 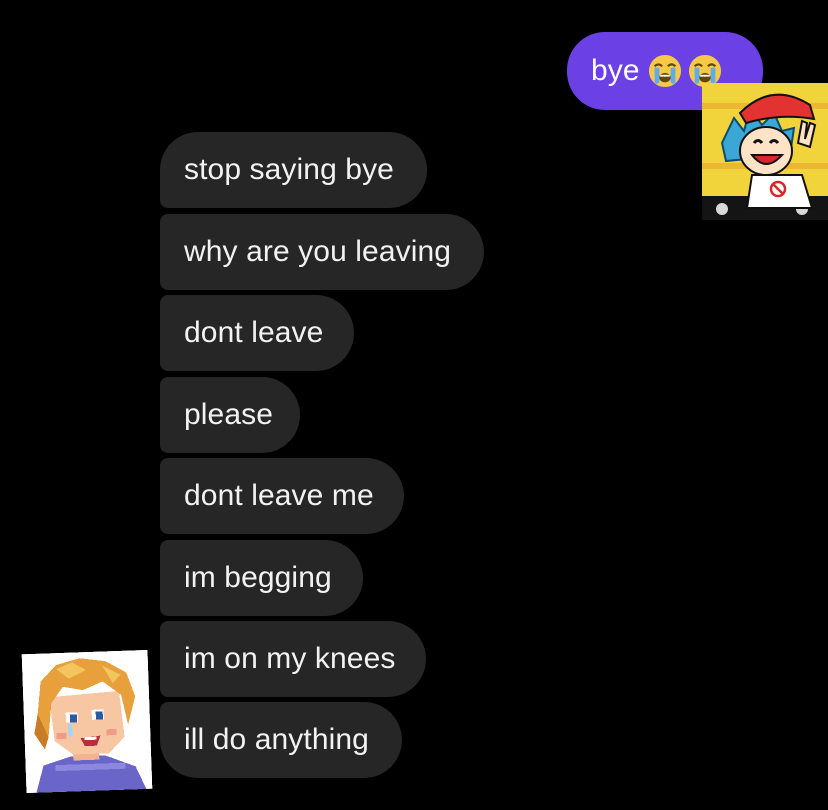 What do you see at coordinates (254, 332) in the screenshot?
I see `message-text: dont leave` at bounding box center [254, 332].